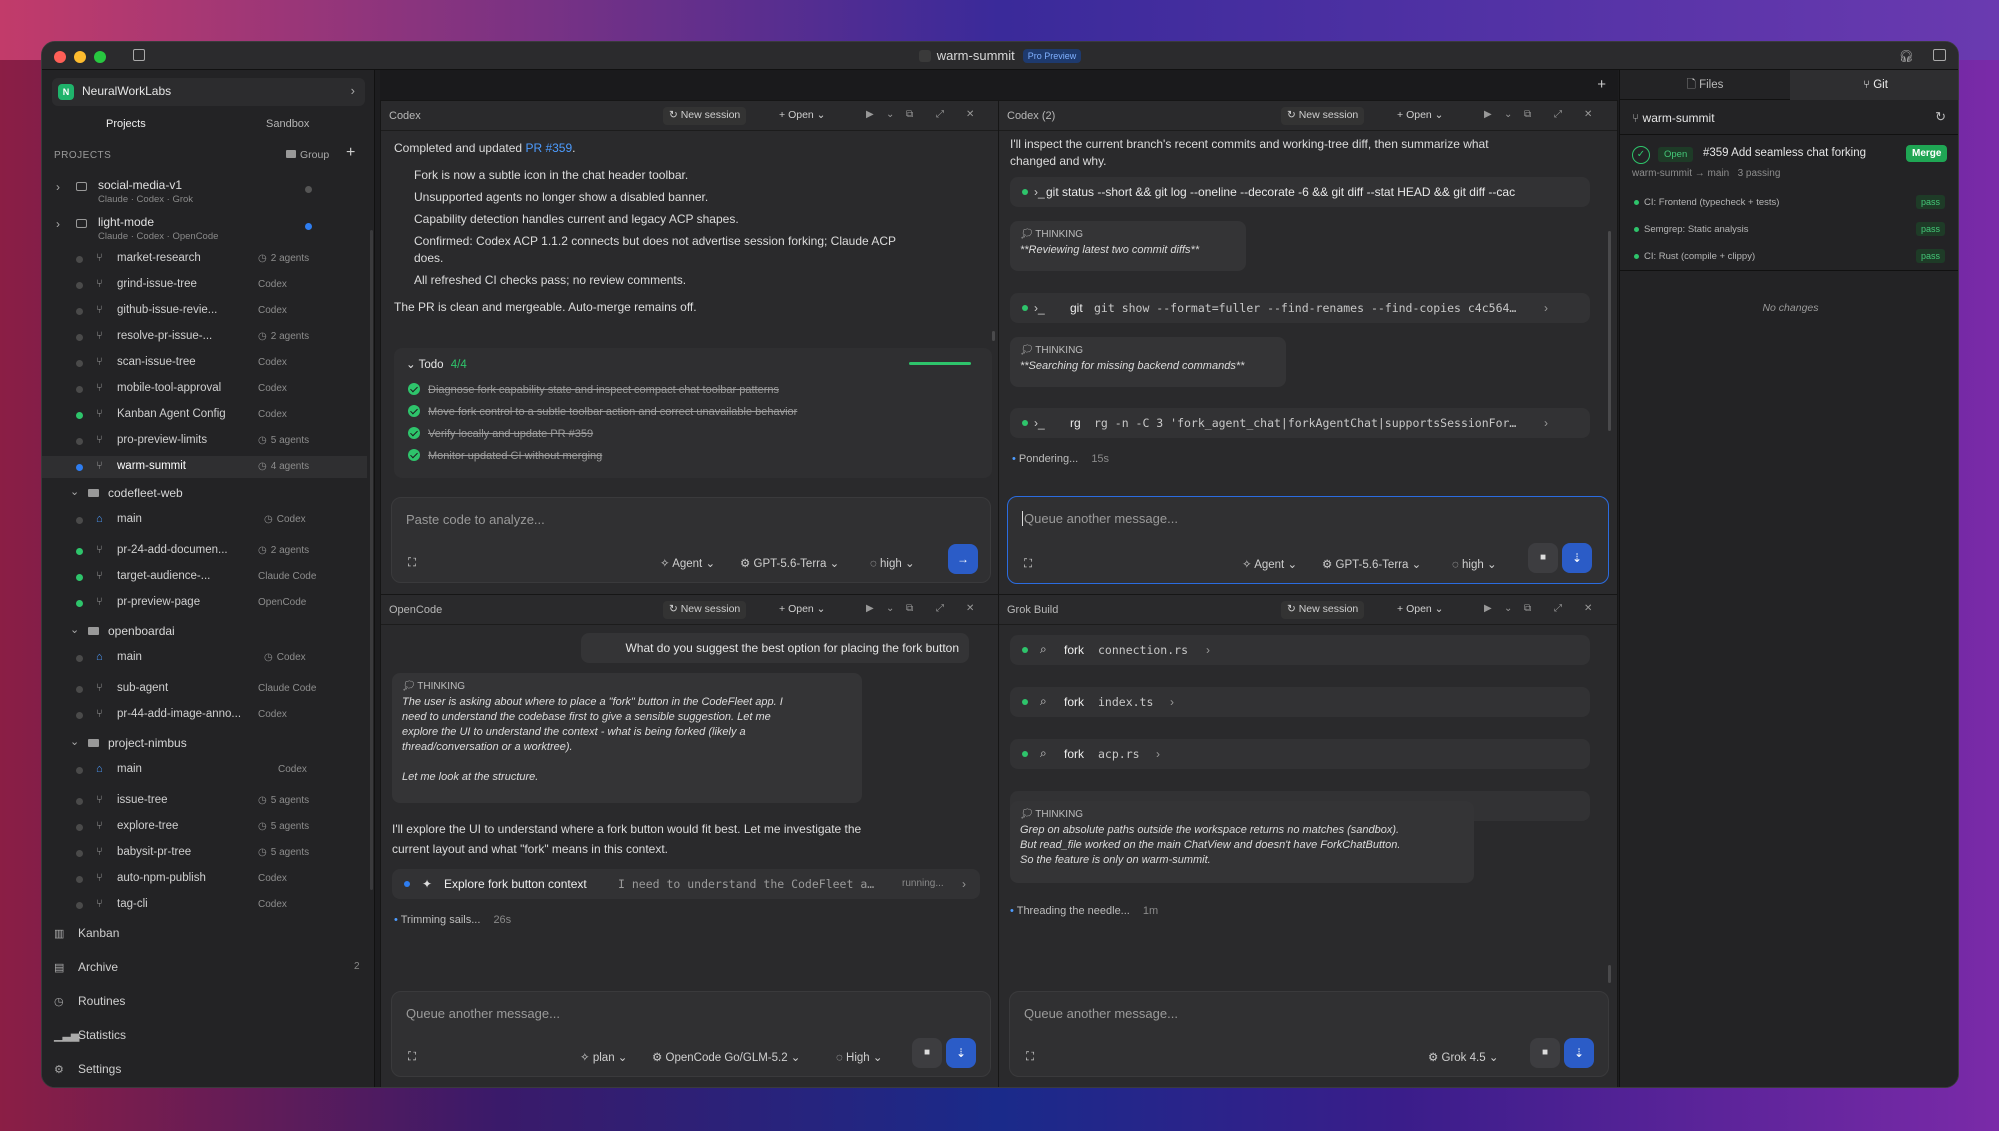 This screenshot has height=1131, width=1999. I want to click on tab-git: ⑂ Git, so click(1874, 85).